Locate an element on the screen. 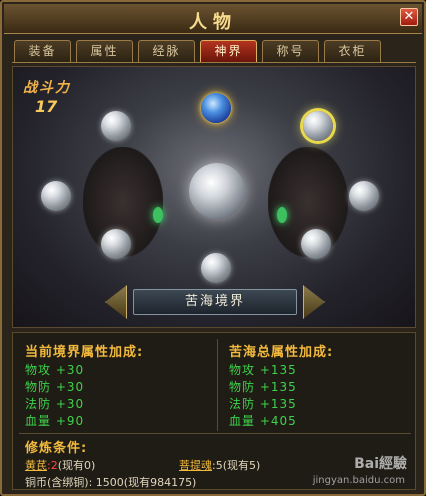  tab-equipment: 装备 is located at coordinates (42, 51).